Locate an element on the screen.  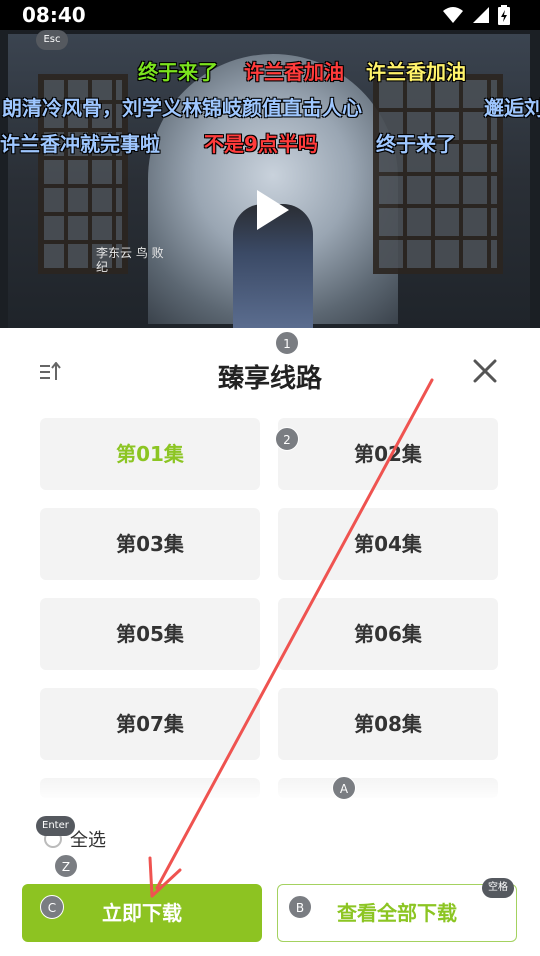
enter-shortcut-badge: Enter is located at coordinates (55, 826).